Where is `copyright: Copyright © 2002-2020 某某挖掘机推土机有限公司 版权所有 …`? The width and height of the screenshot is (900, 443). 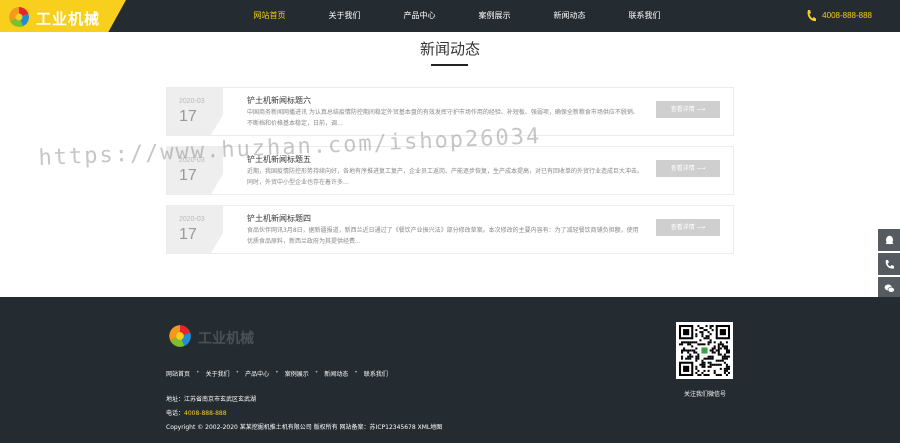 copyright: Copyright © 2002-2020 某某挖掘机推土机有限公司 版权所有 … is located at coordinates (304, 427).